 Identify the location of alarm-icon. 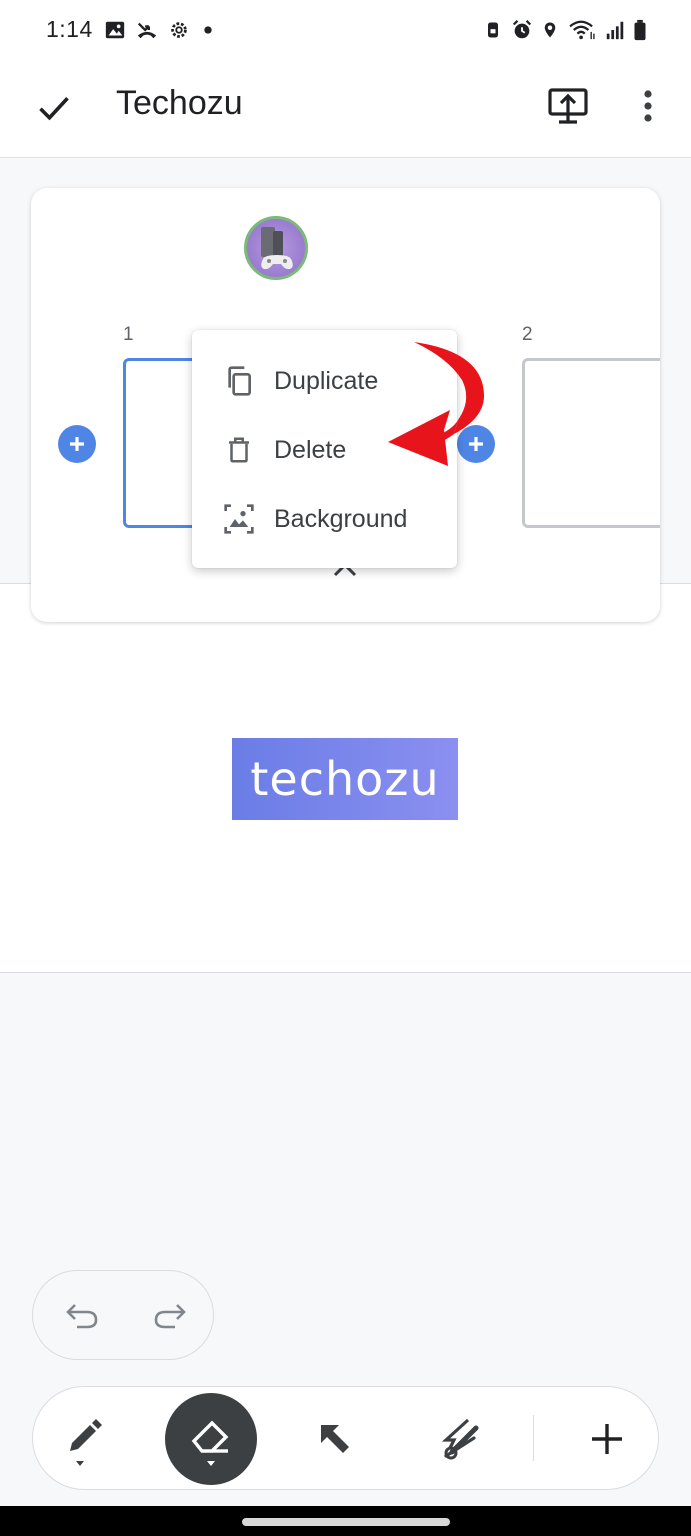
(522, 29).